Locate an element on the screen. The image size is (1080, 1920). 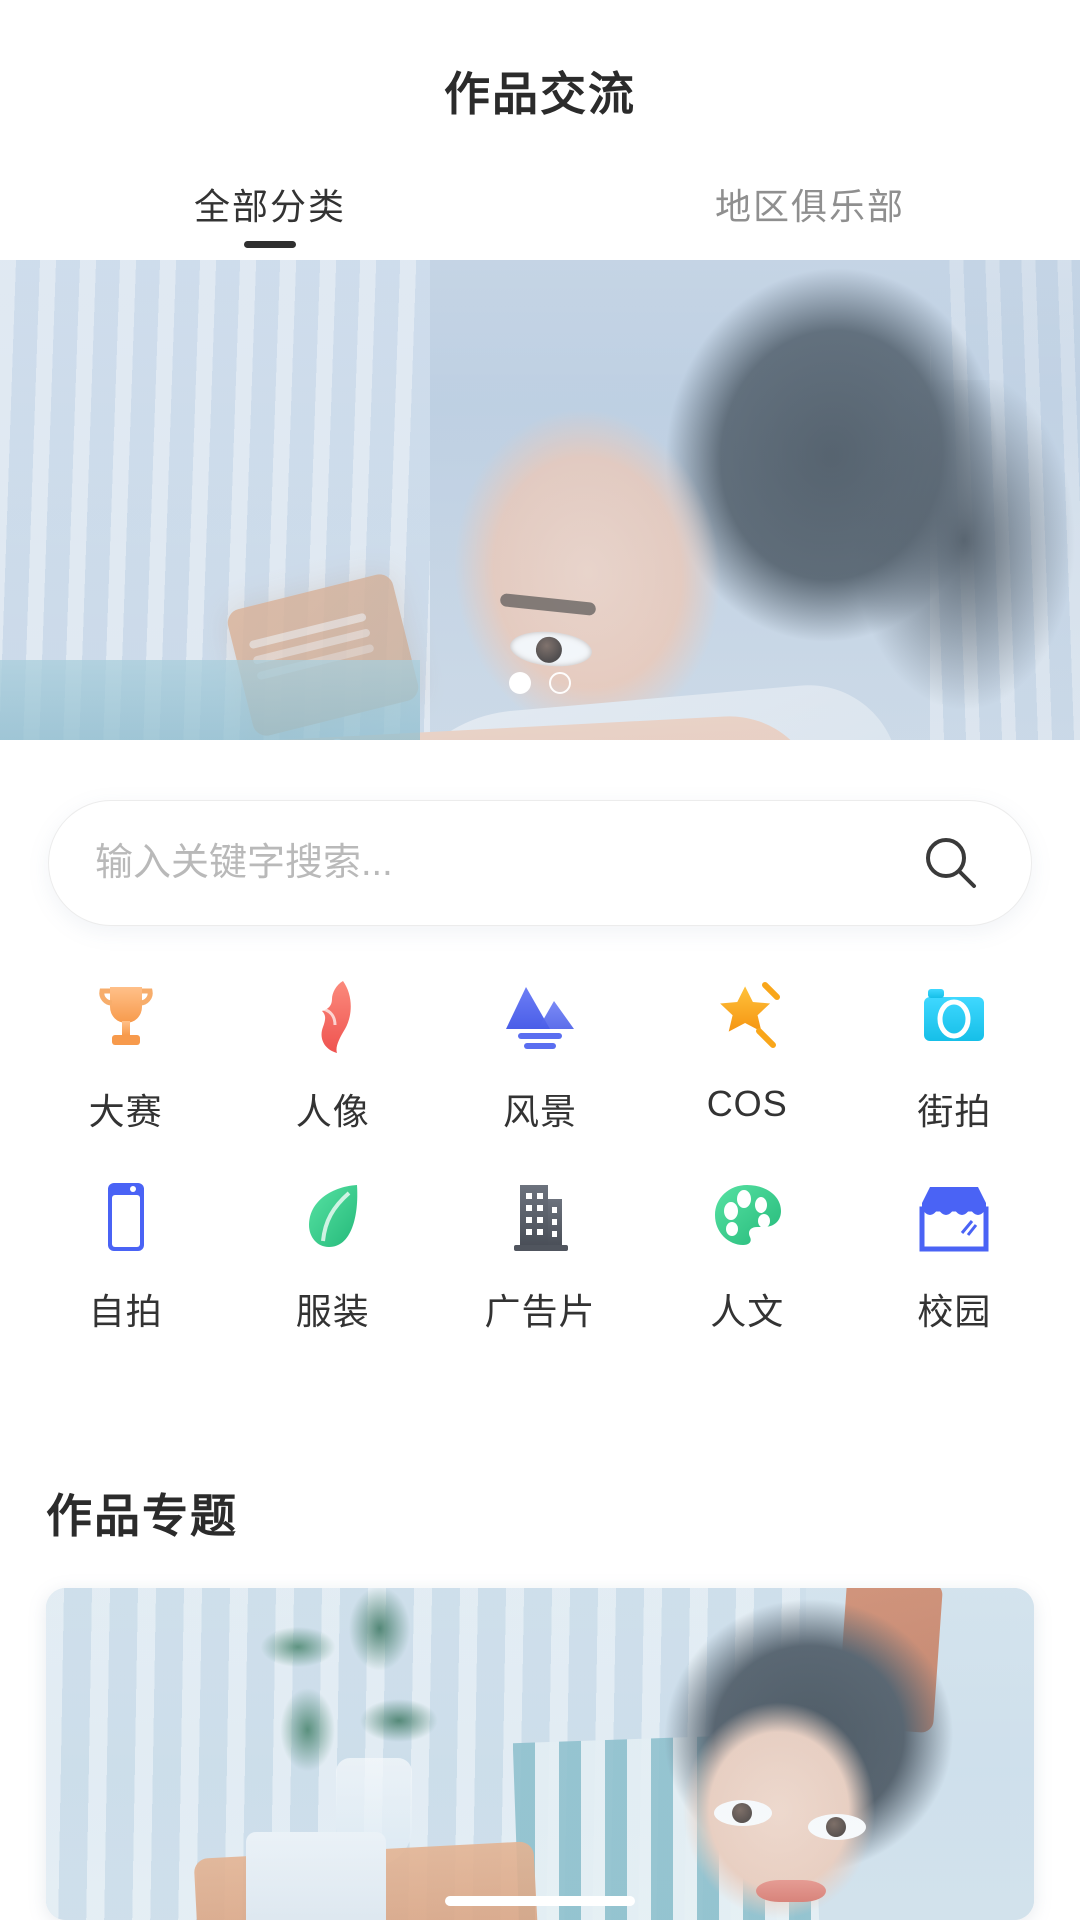
category-item-campus: 校园 is located at coordinates (954, 1250).